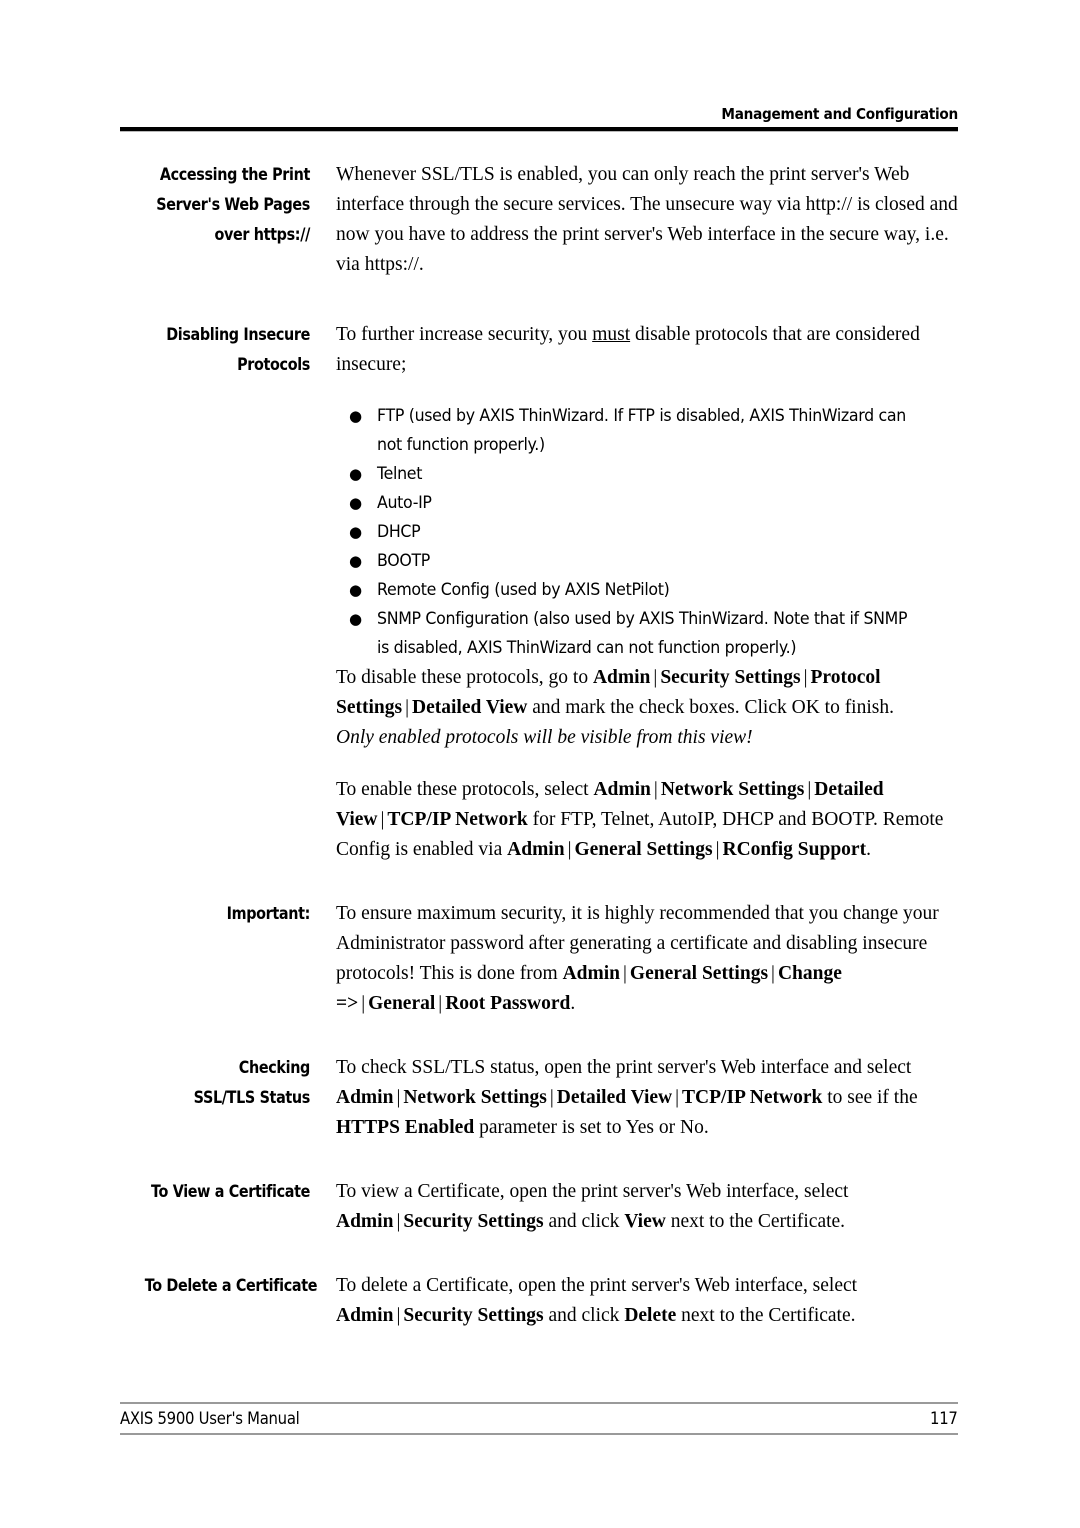 The height and width of the screenshot is (1528, 1080). What do you see at coordinates (539, 1434) in the screenshot?
I see `footer-rule-bottom` at bounding box center [539, 1434].